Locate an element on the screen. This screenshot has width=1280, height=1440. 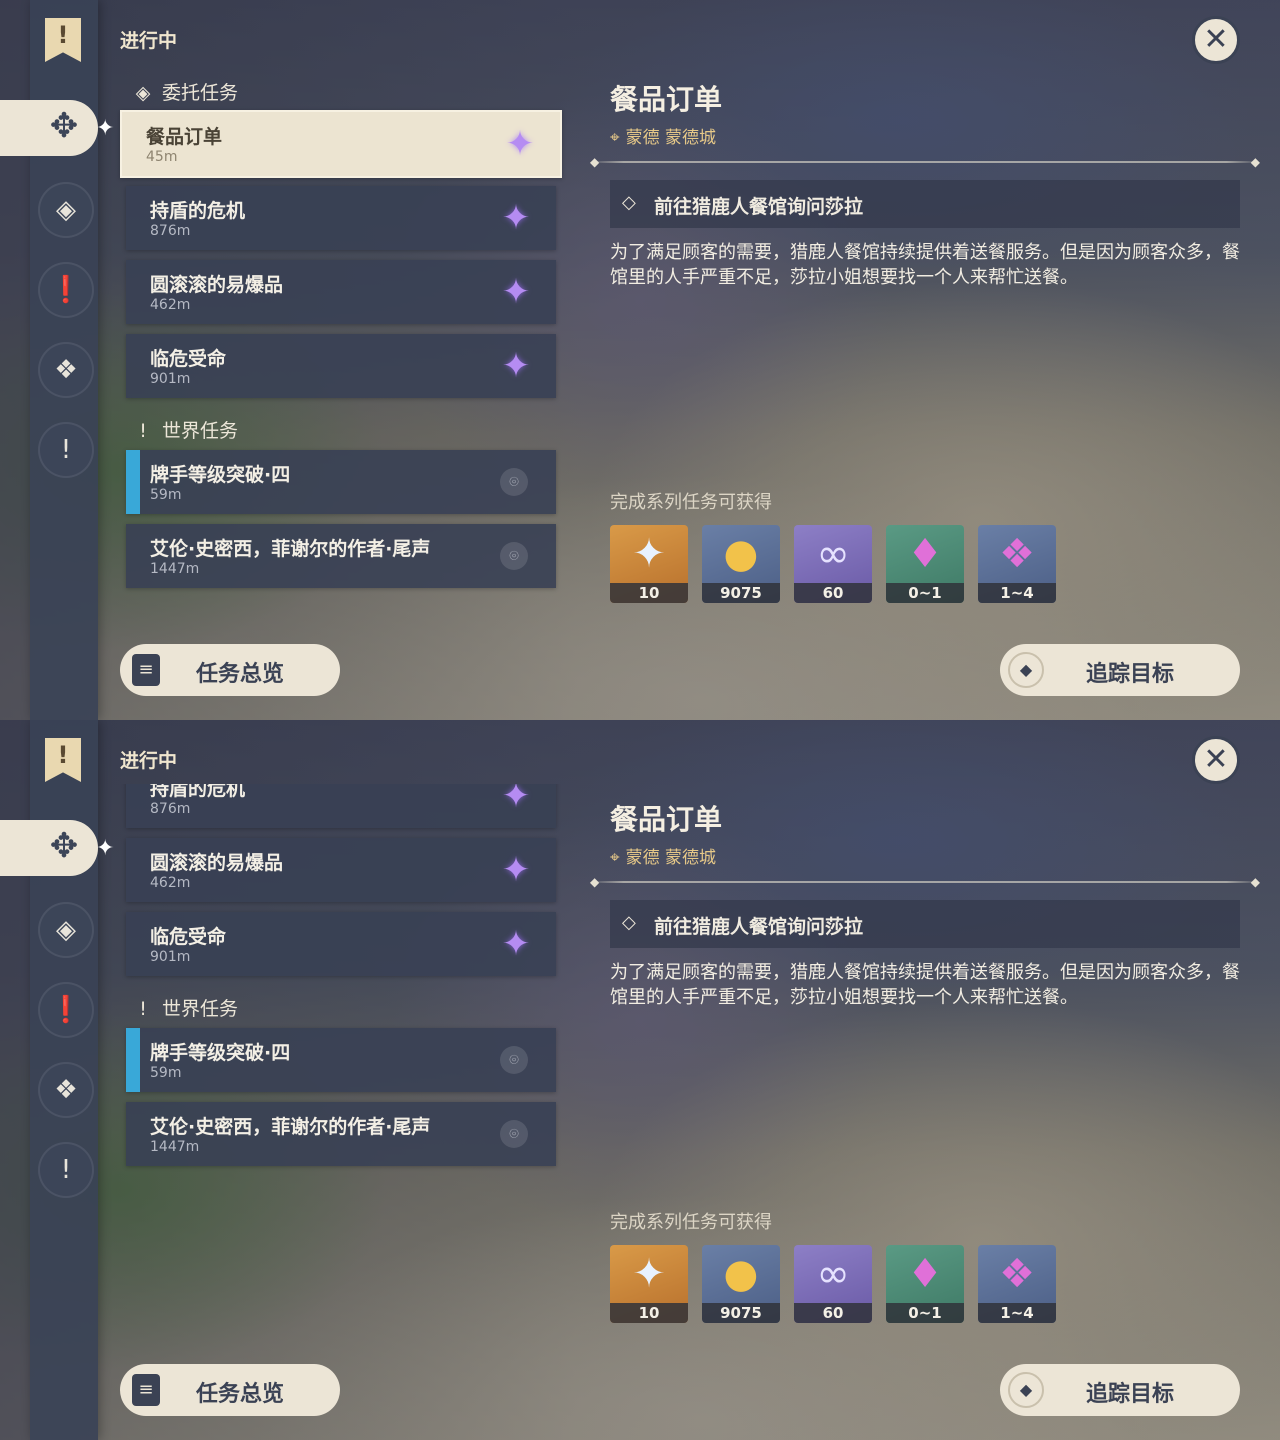
tab-legend-icon: ❖ is located at coordinates (66, 370).